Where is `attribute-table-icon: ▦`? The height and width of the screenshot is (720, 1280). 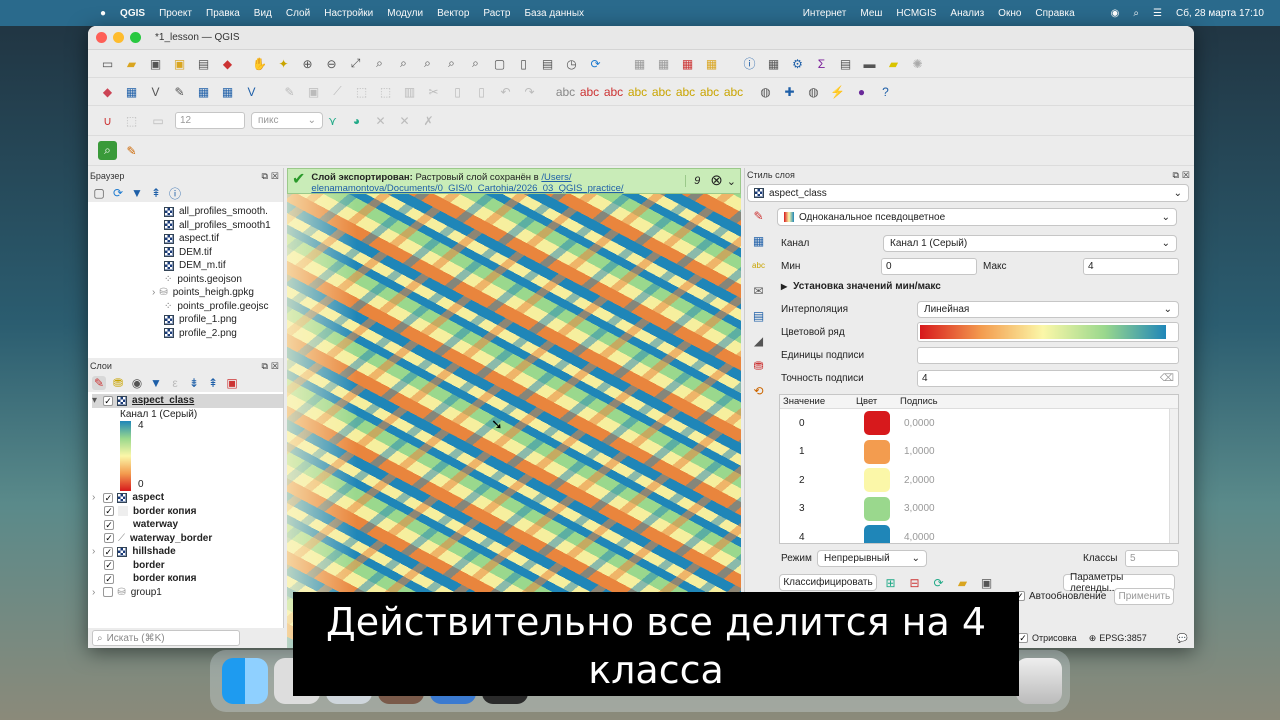 attribute-table-icon: ▦ is located at coordinates (773, 63).